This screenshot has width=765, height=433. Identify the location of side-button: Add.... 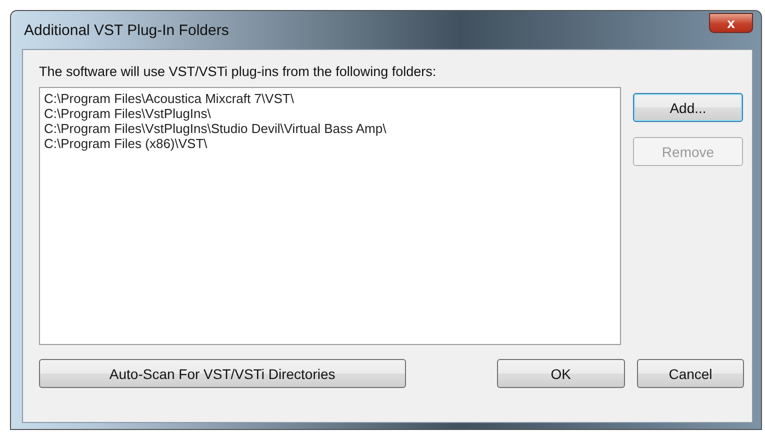
(688, 107).